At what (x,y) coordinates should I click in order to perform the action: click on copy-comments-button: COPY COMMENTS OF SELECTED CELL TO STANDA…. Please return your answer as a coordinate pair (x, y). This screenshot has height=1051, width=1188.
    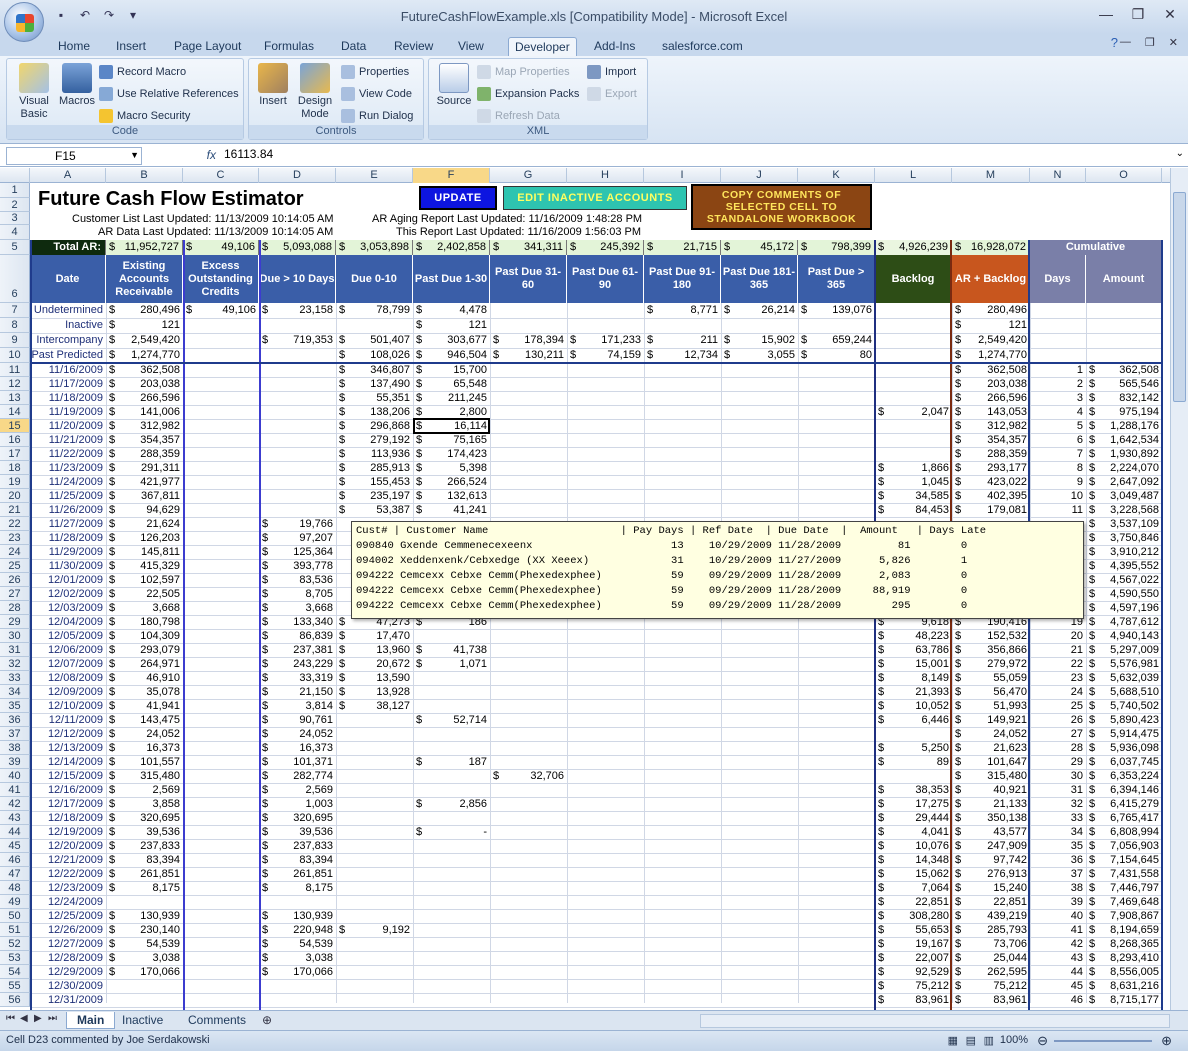
    Looking at the image, I should click on (781, 207).